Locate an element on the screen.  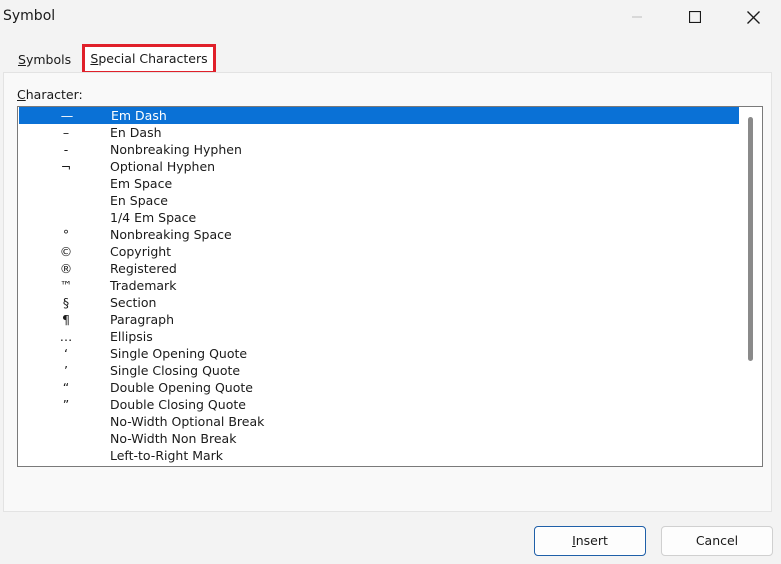
minimize-button is located at coordinates (637, 17).